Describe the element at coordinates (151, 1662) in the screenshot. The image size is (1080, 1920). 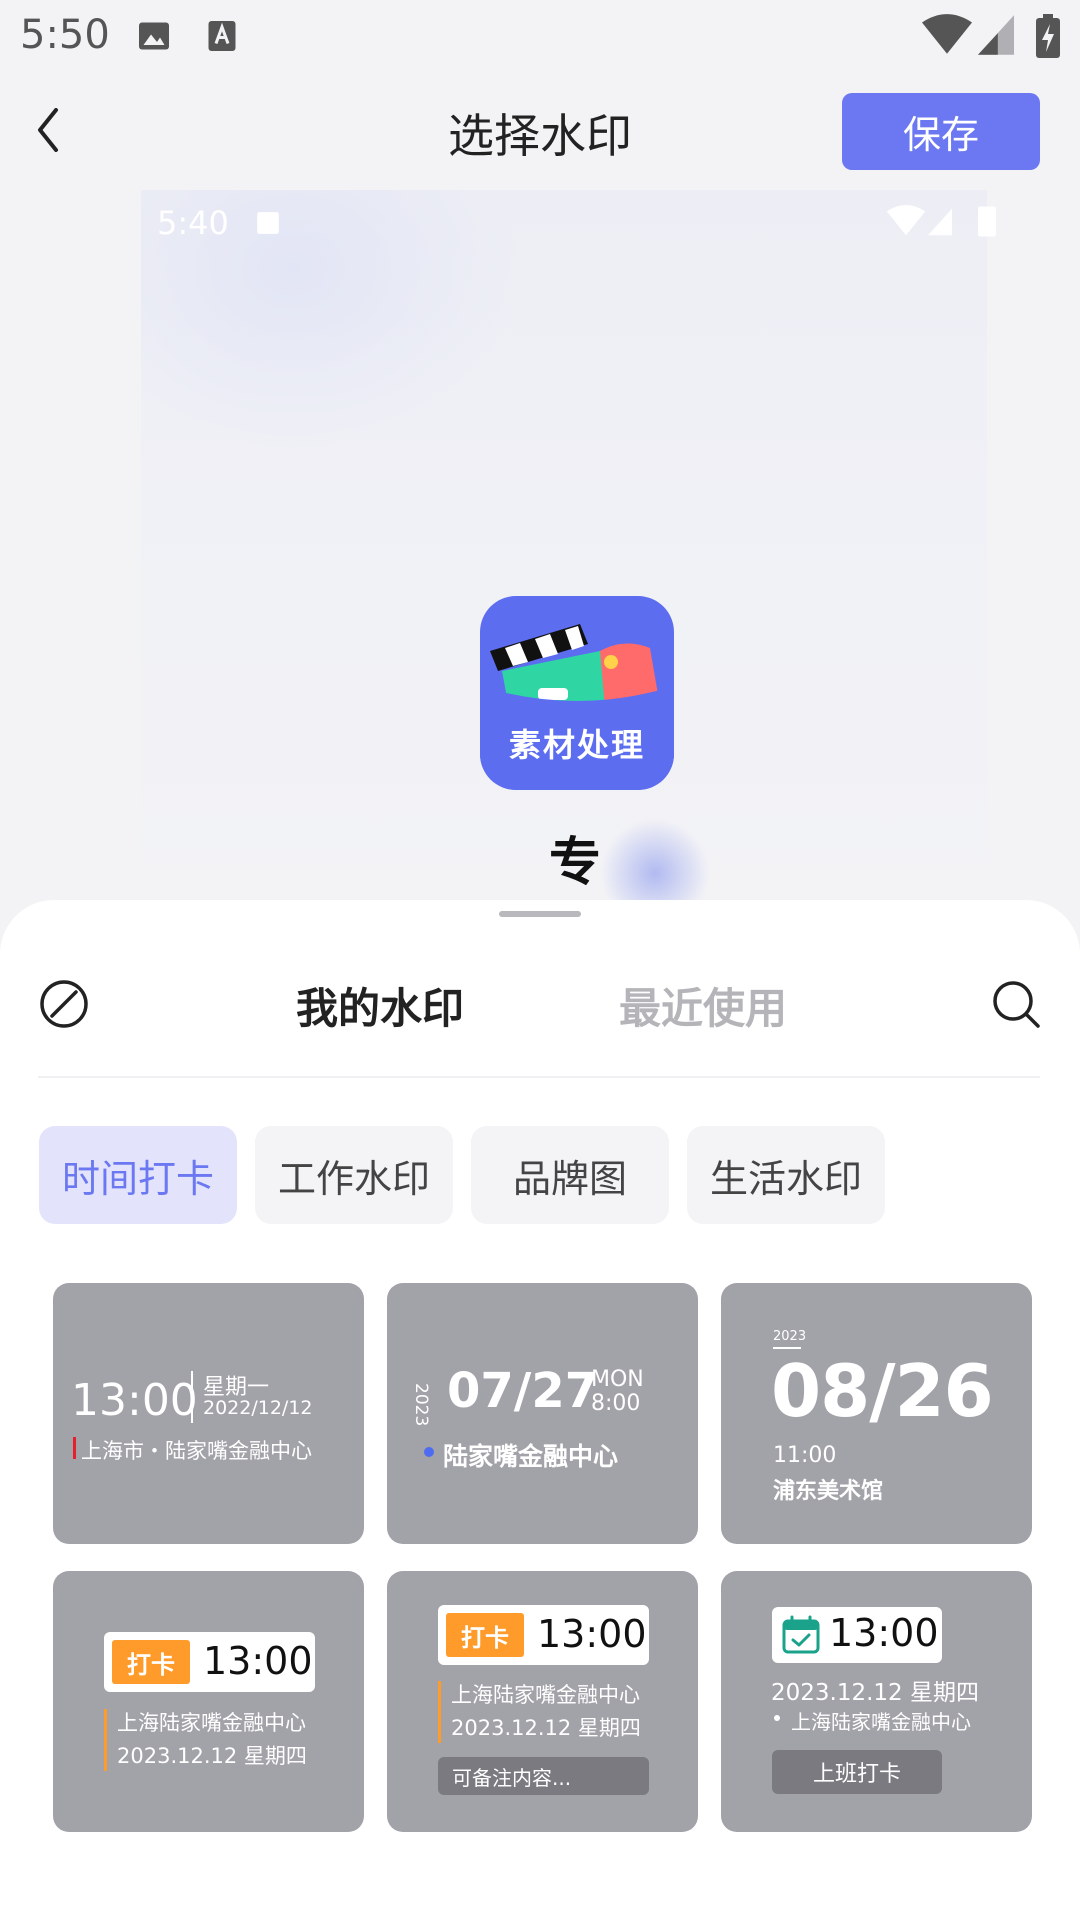
I see `card4-tag: 打卡` at that location.